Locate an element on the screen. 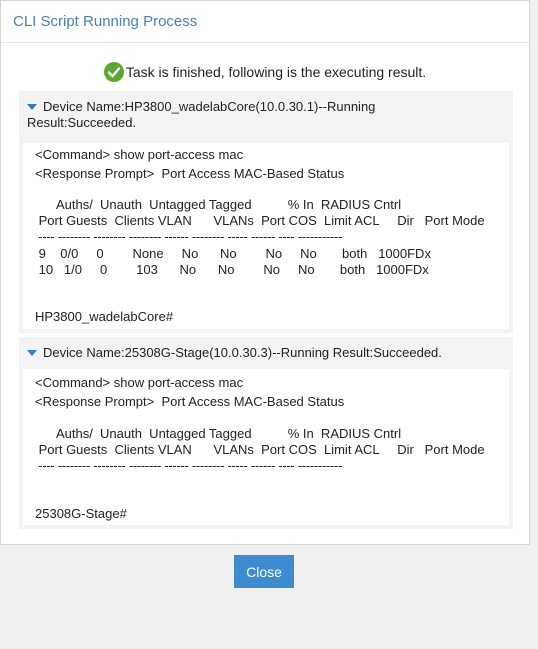  dialog-title: CLI Script Running Process is located at coordinates (105, 21).